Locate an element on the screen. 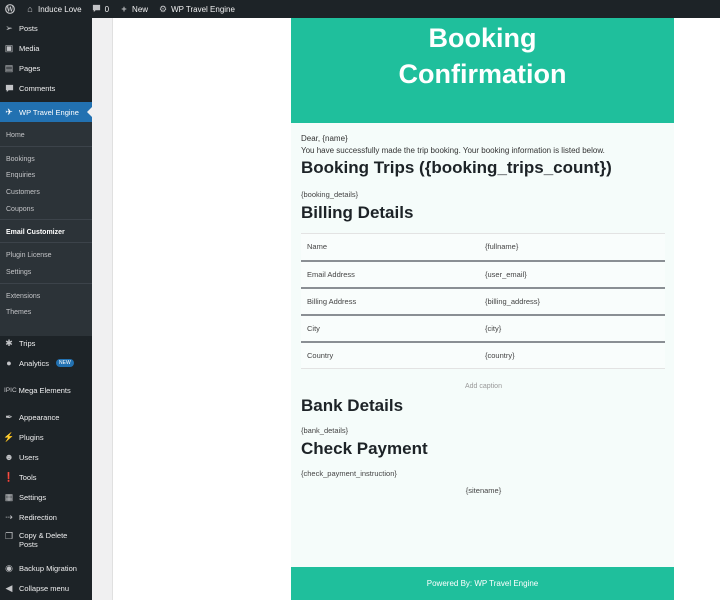 This screenshot has width=720, height=600. brush-icon: ✒ is located at coordinates (9, 416).